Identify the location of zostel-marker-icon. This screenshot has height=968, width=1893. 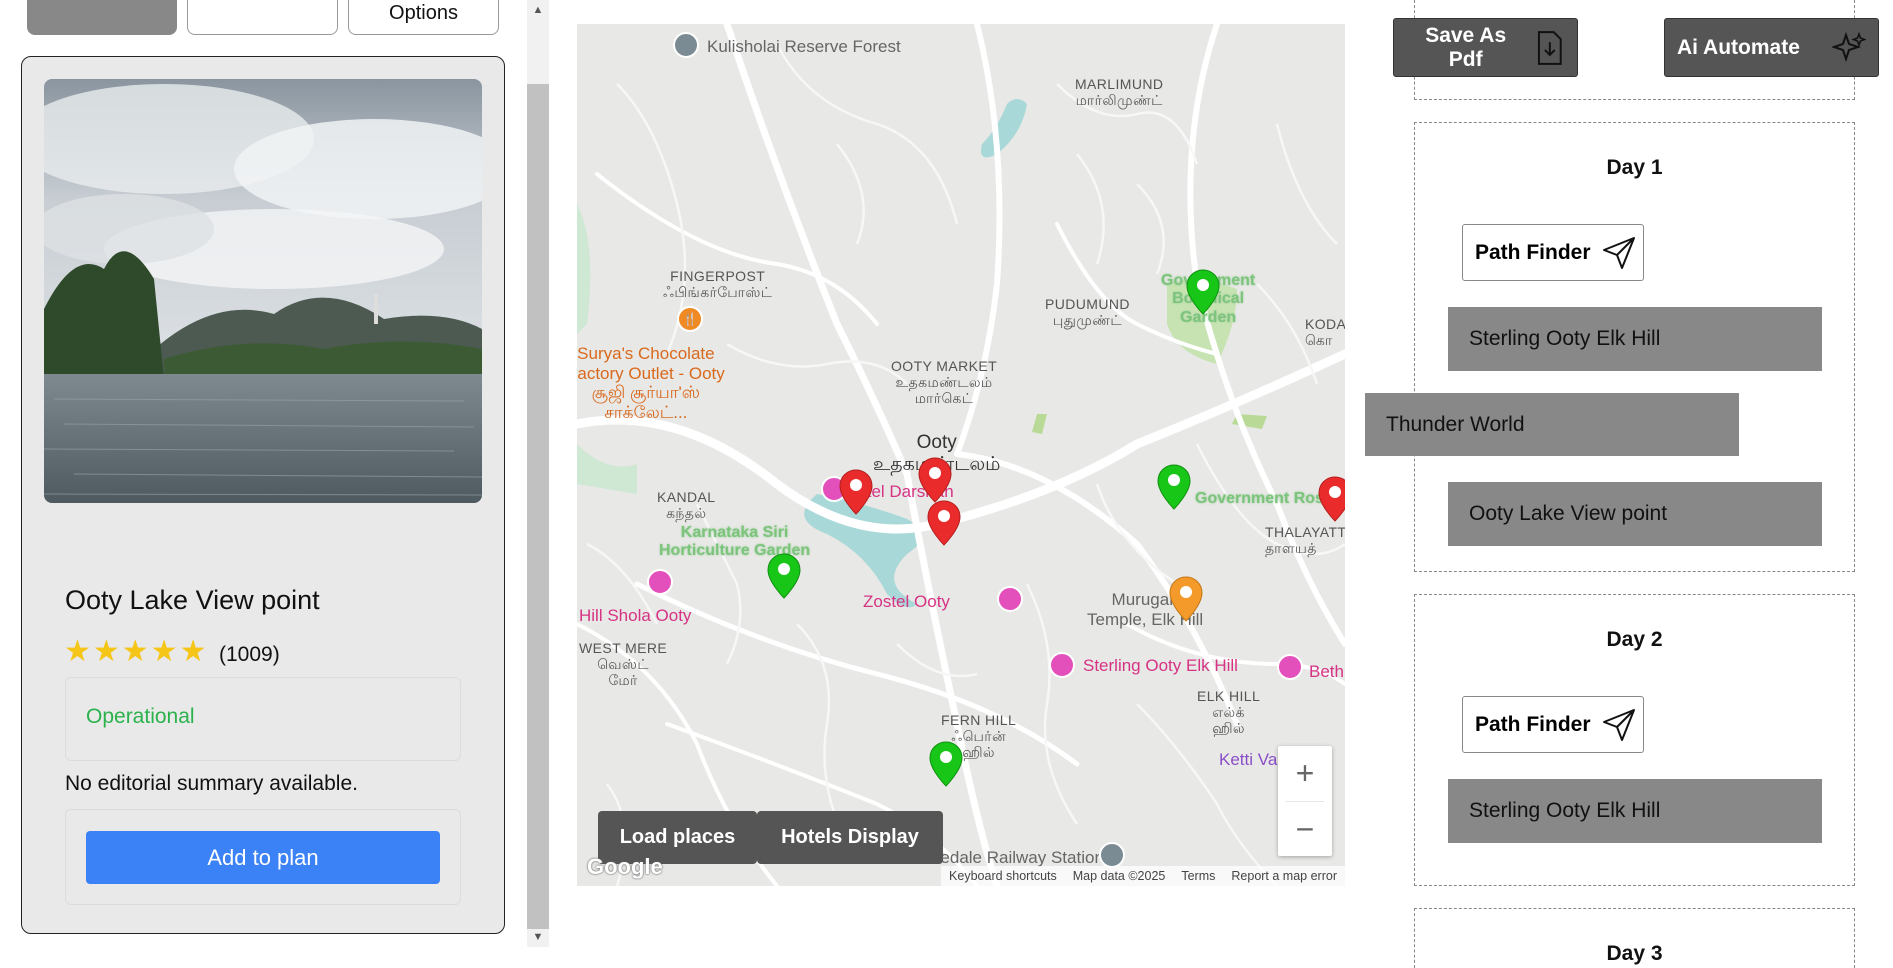
(1010, 599).